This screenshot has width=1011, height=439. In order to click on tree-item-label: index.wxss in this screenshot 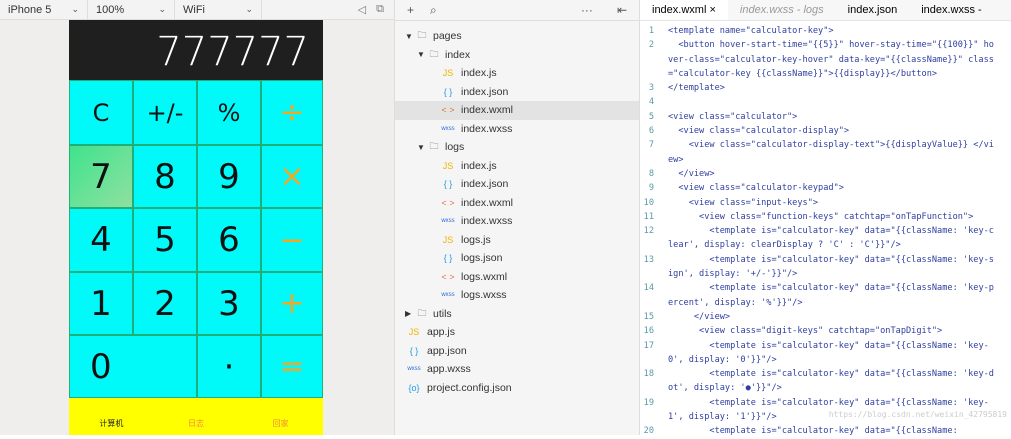, I will do `click(487, 221)`.